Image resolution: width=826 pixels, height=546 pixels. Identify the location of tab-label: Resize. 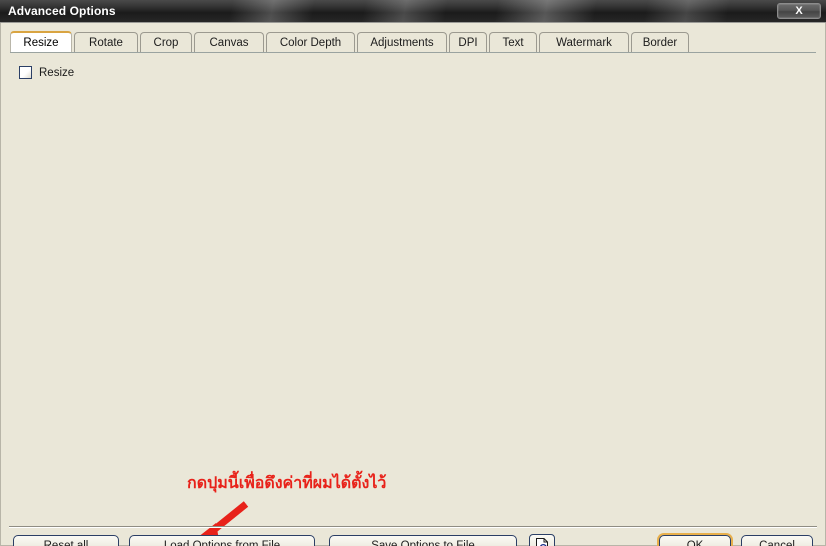
(41, 42).